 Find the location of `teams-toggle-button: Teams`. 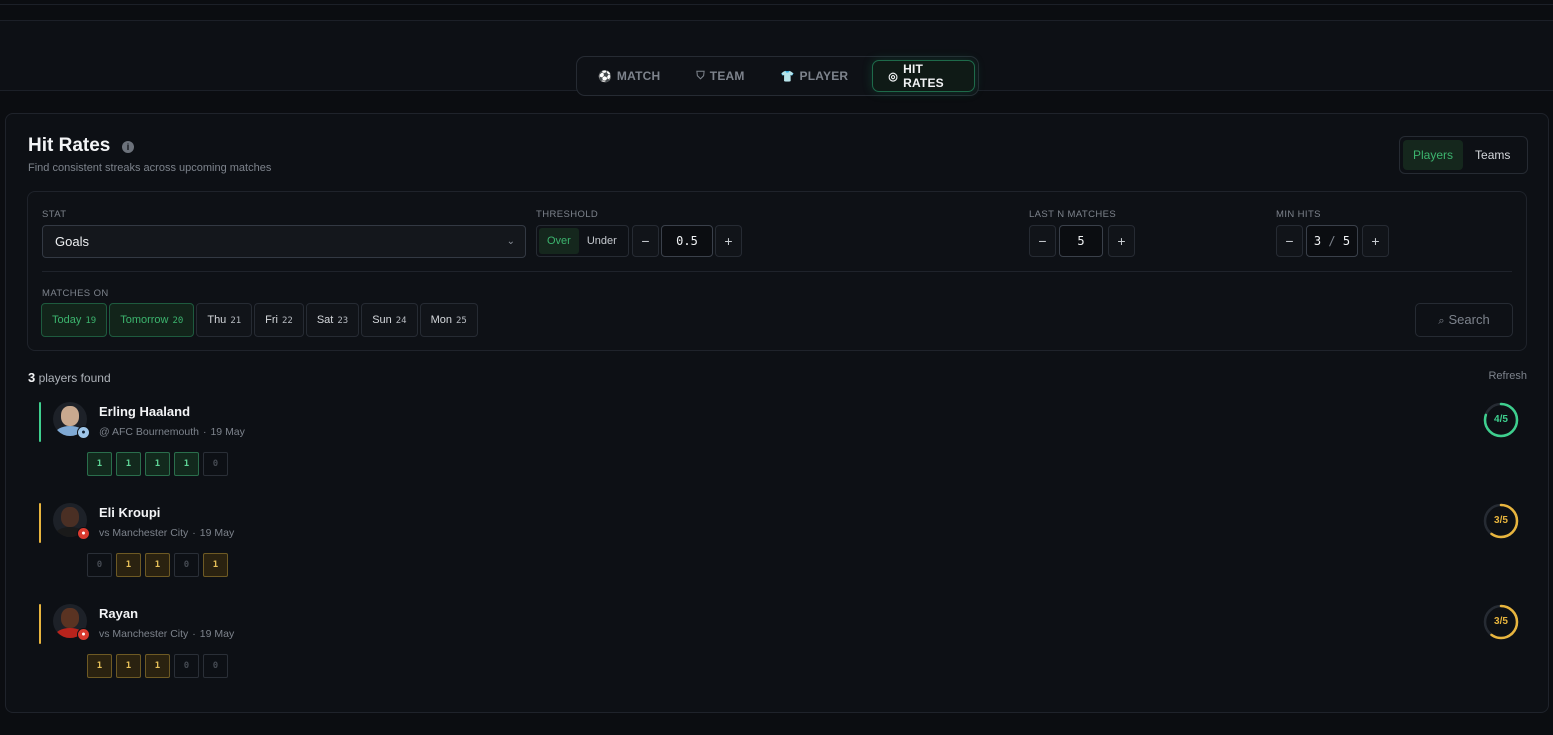

teams-toggle-button: Teams is located at coordinates (1492, 155).